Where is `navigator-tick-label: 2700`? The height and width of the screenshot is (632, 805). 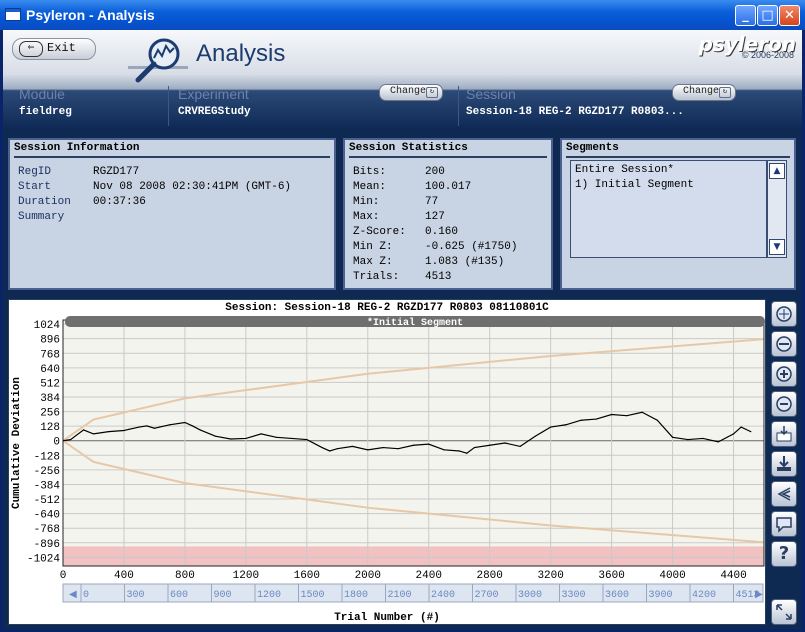 navigator-tick-label: 2700 is located at coordinates (487, 595).